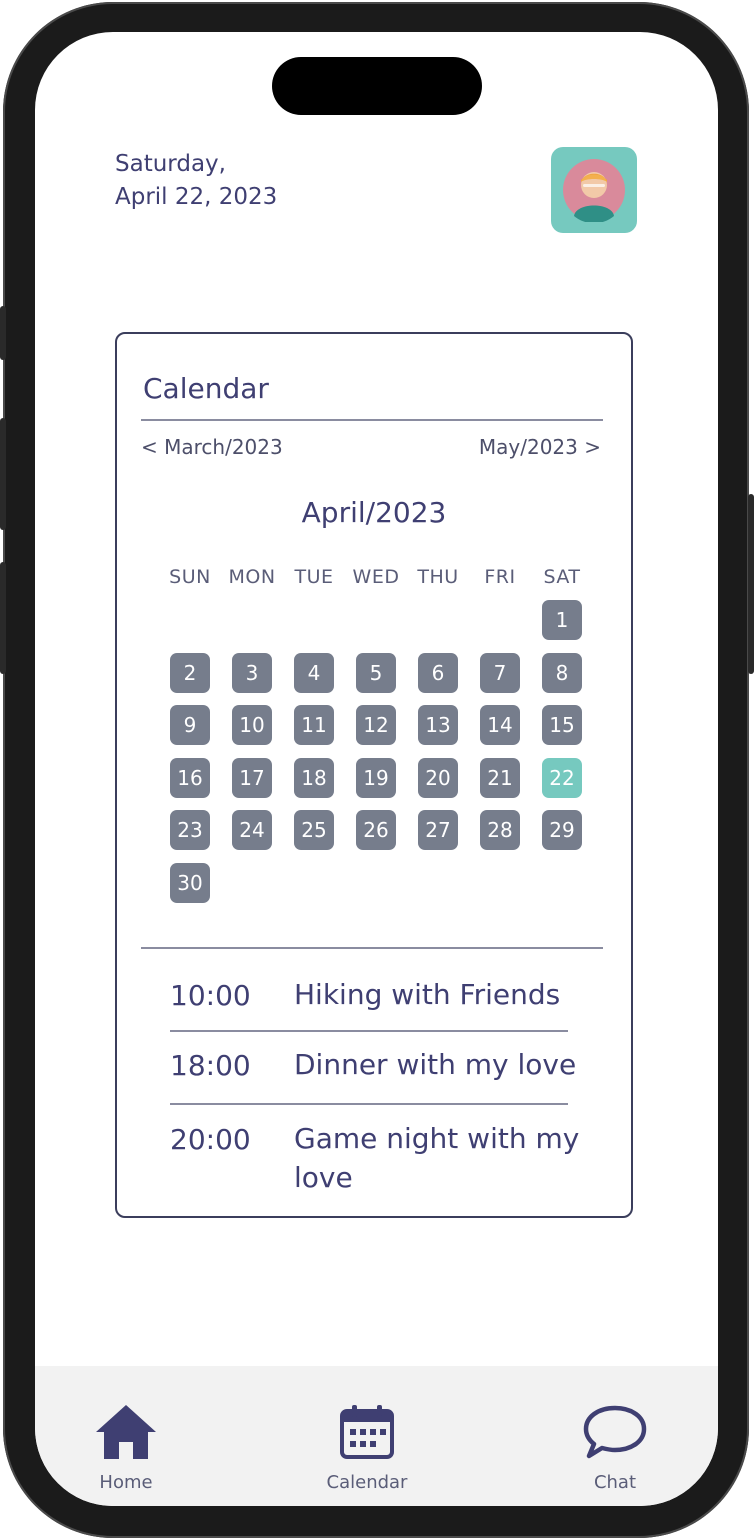 The image size is (754, 1540). Describe the element at coordinates (562, 672) in the screenshot. I see `calendar-day: 8` at that location.